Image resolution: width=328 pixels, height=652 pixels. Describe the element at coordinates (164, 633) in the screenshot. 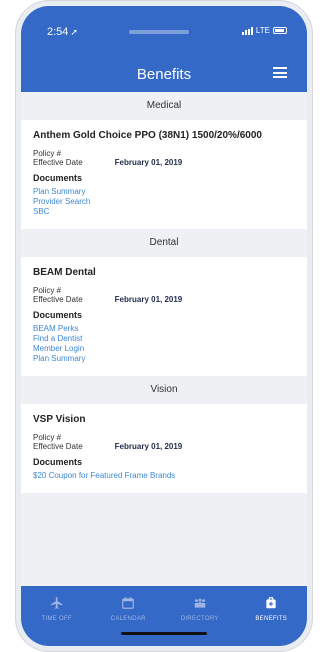

I see `home-indicator` at that location.